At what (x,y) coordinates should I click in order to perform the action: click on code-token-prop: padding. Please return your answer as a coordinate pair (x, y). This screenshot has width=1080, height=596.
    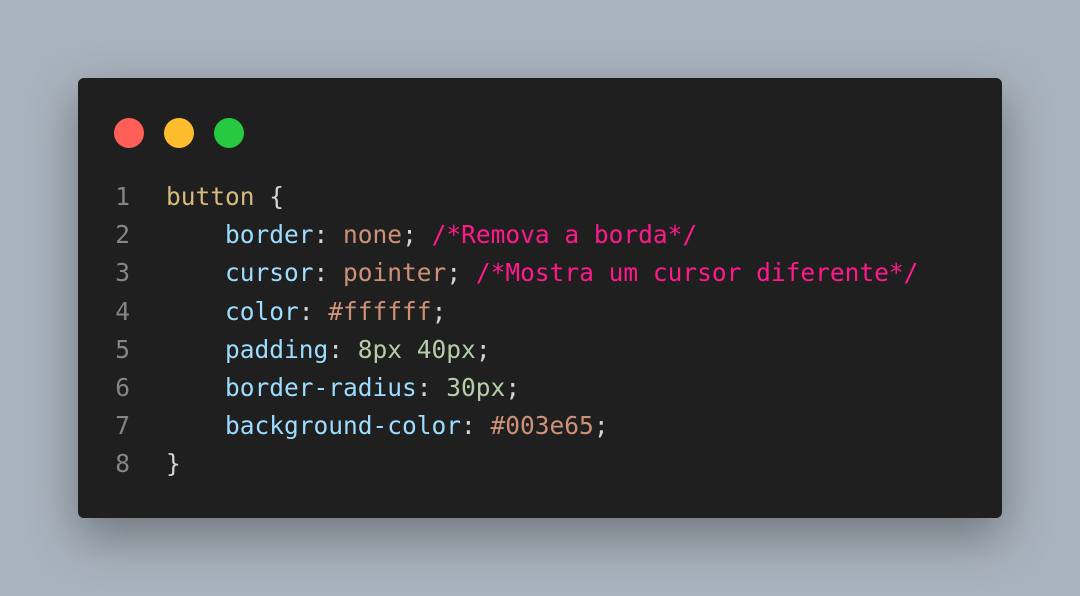
    Looking at the image, I should click on (277, 349).